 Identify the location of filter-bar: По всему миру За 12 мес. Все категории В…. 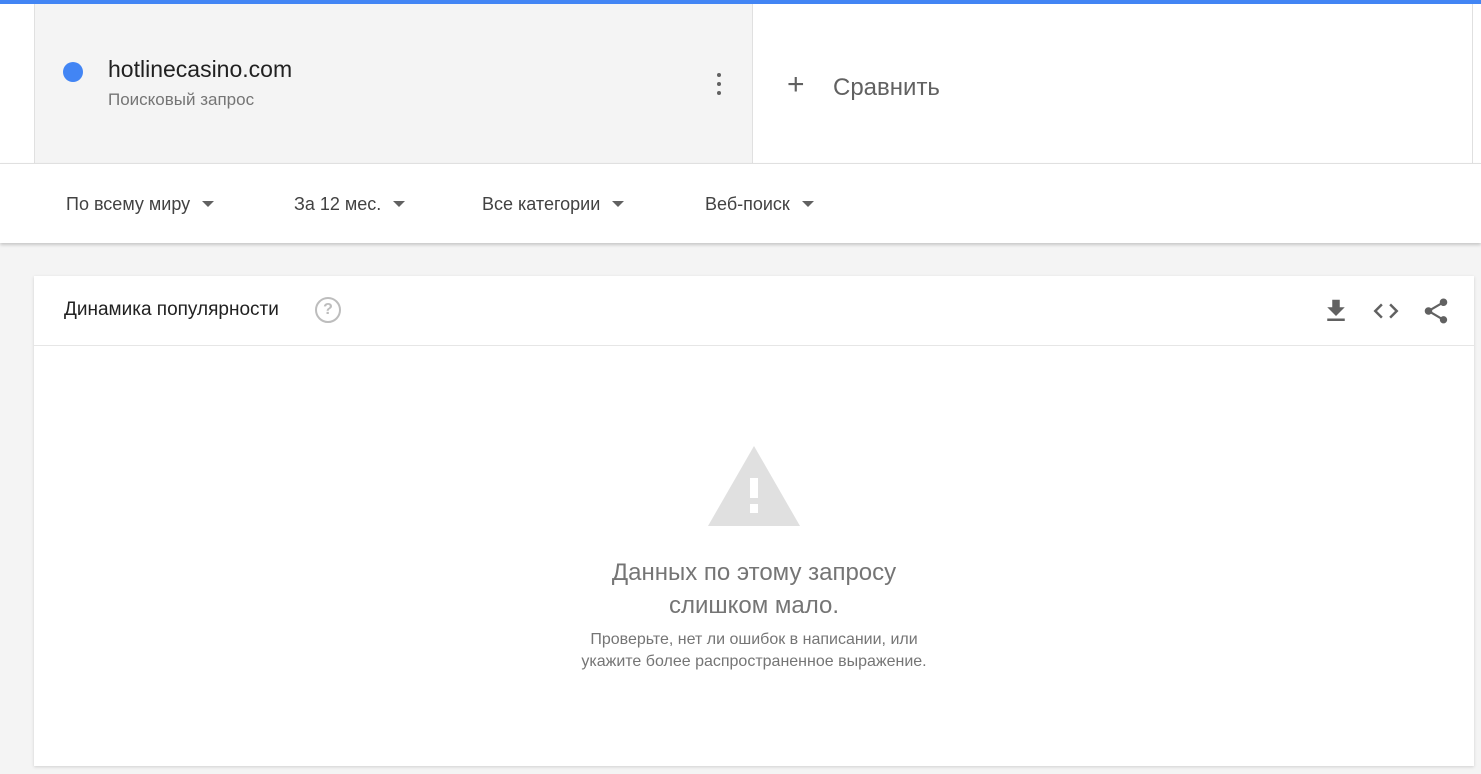
(740, 203).